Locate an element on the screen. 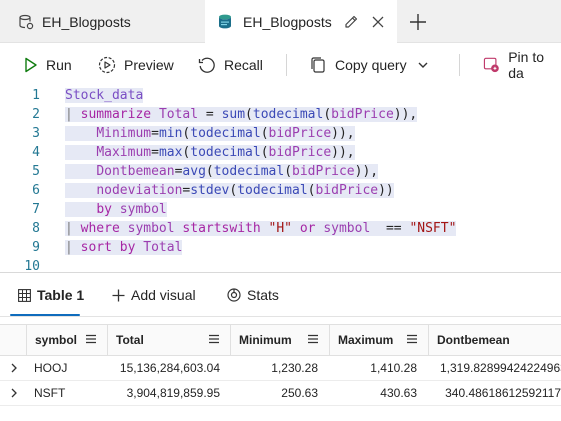 The width and height of the screenshot is (561, 421). code-text: Maximum=max(todecimal(bidPrice)), is located at coordinates (210, 152).